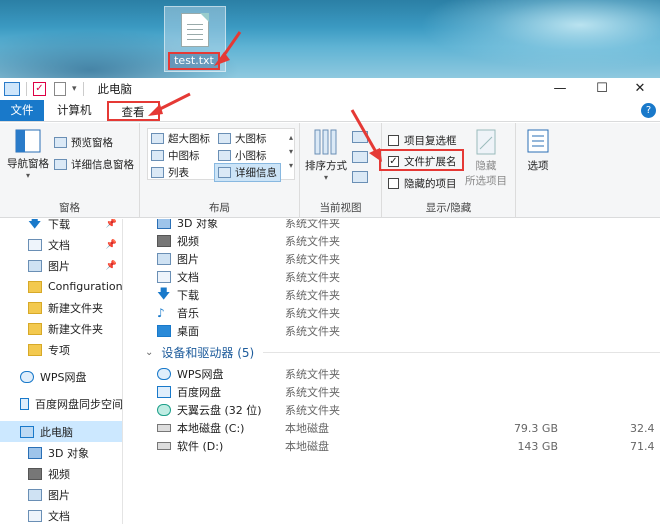 Image resolution: width=660 pixels, height=524 pixels. Describe the element at coordinates (330, 111) in the screenshot. I see `ribbon-tabs: 文件 计算机 查看 ?` at that location.